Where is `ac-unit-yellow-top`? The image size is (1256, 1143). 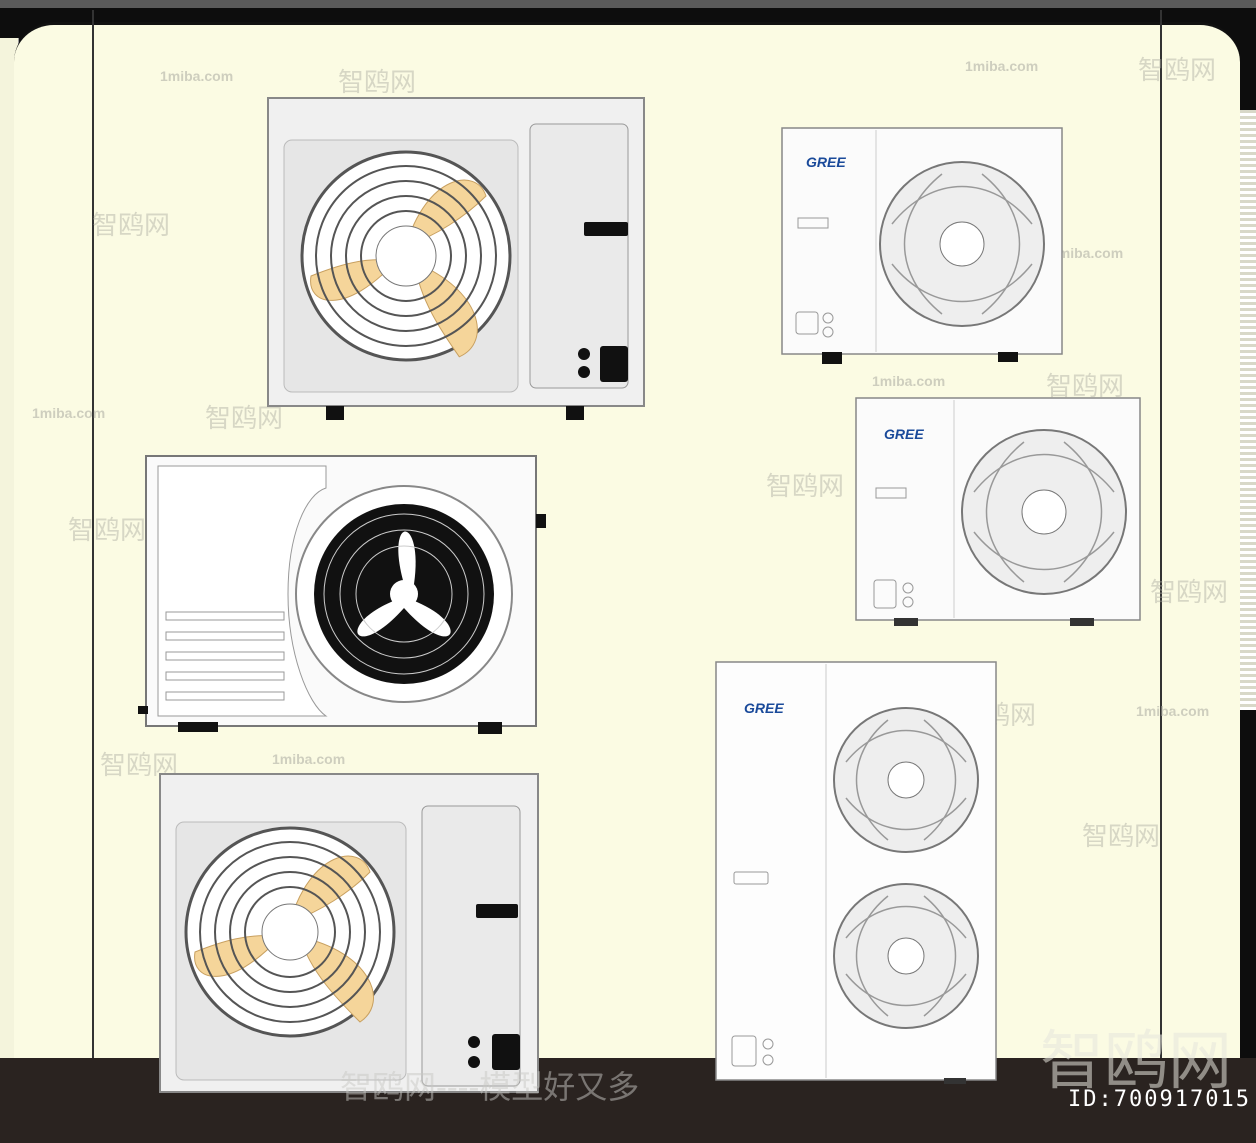 ac-unit-yellow-top is located at coordinates (457, 261).